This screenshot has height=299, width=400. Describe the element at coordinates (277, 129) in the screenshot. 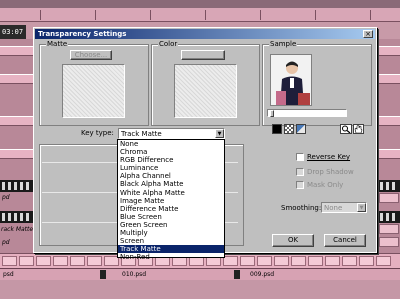

I see `black-background-icon` at that location.